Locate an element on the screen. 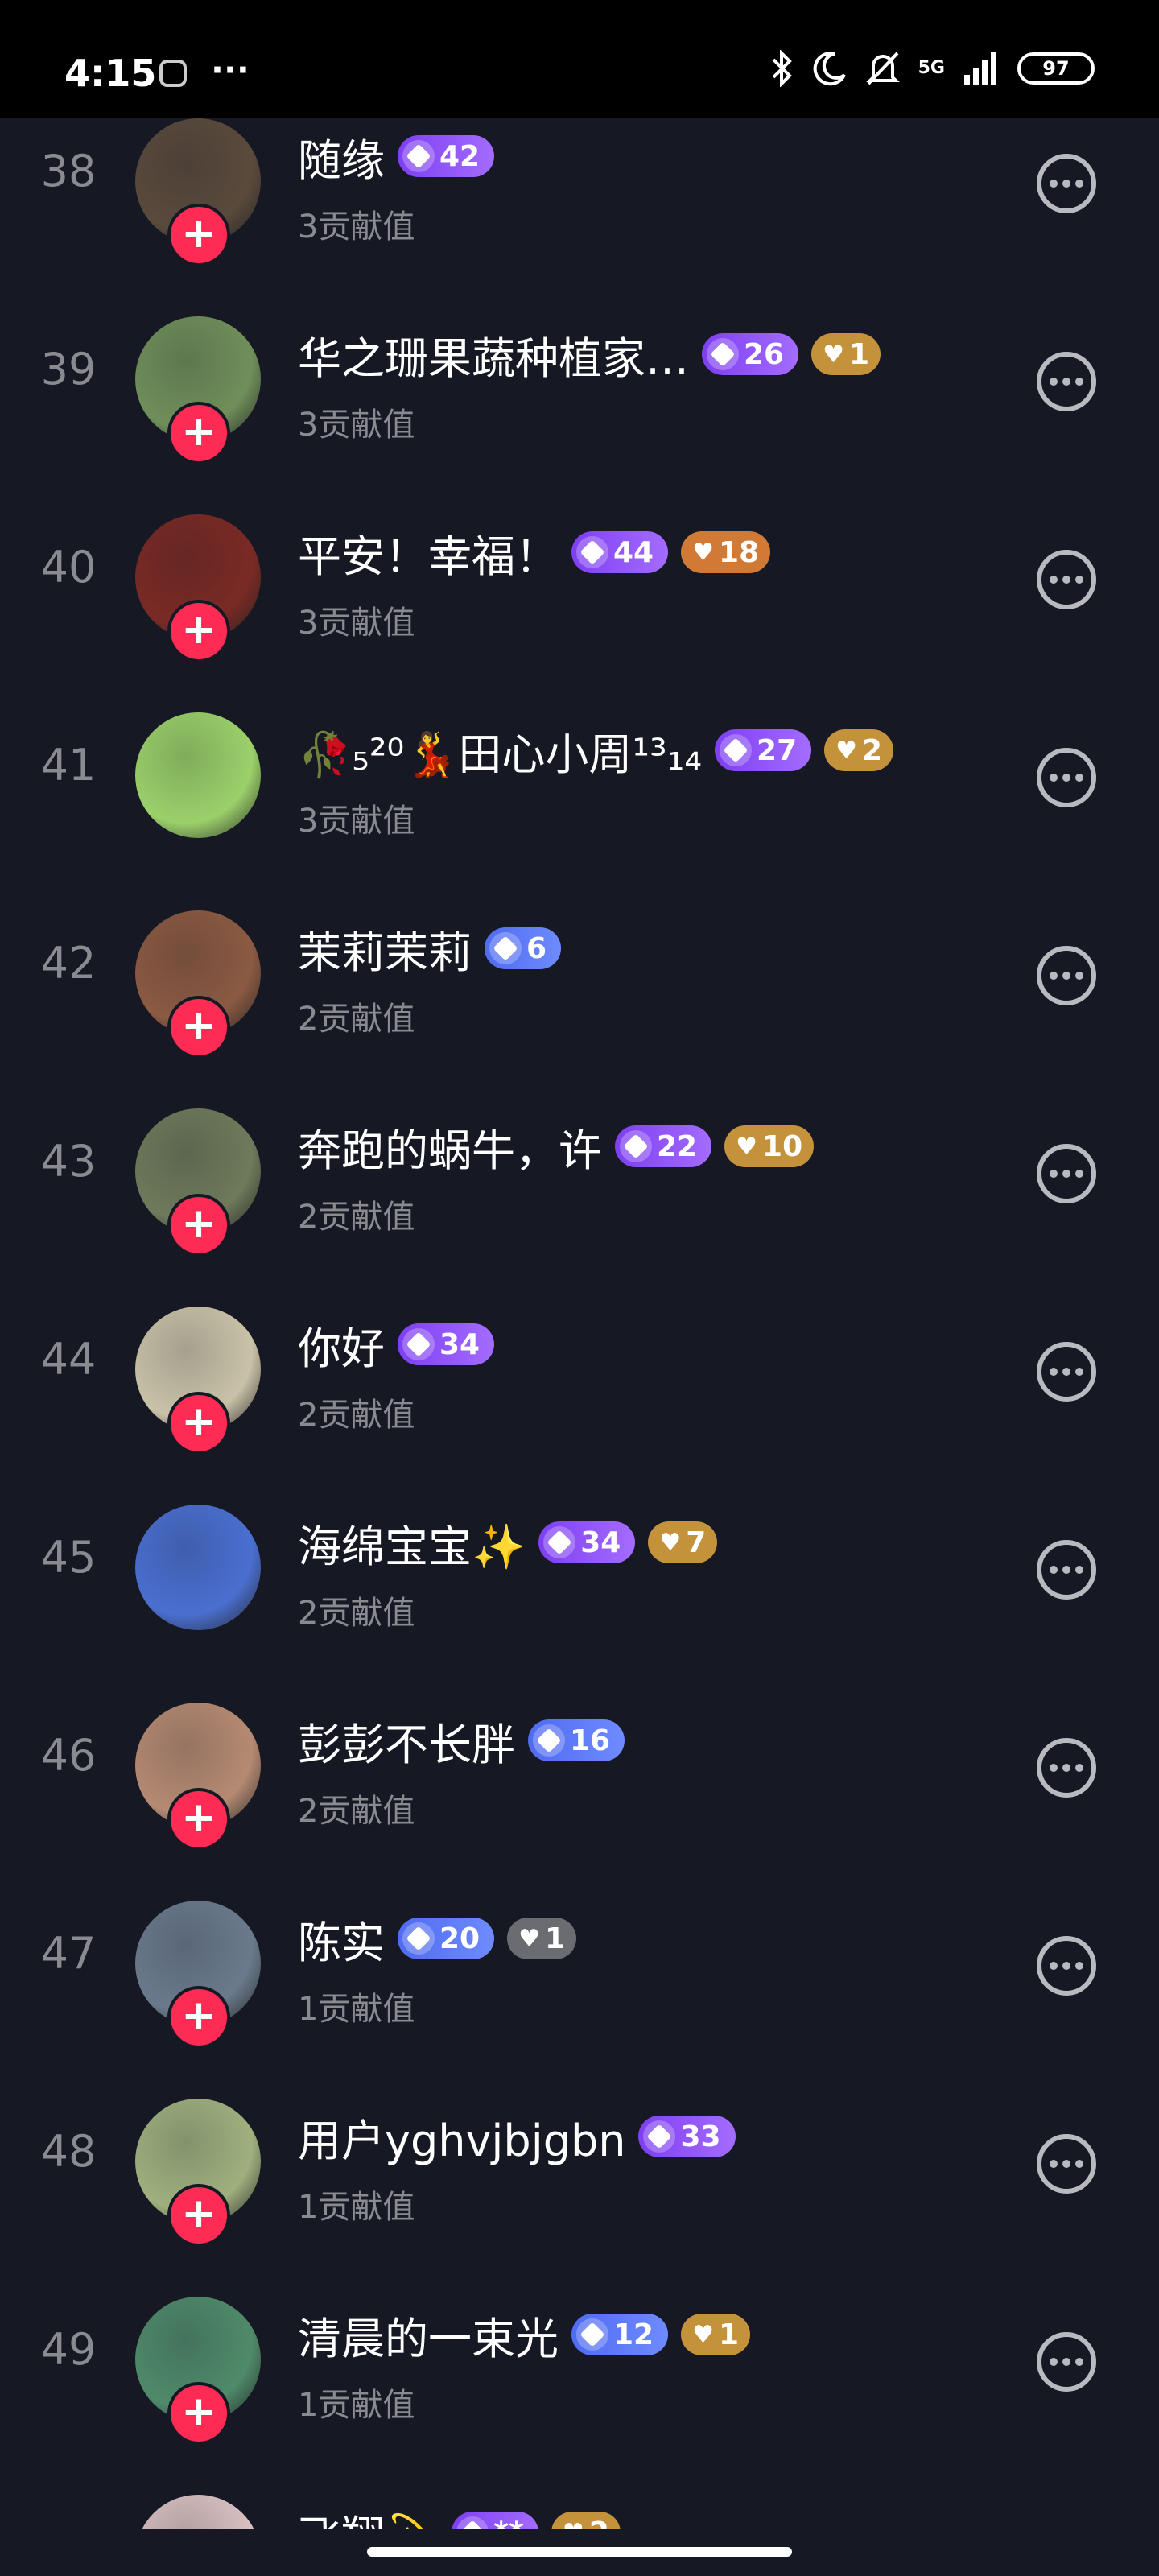 Image resolution: width=1159 pixels, height=2576 pixels. list-item: 41 🥀₅²⁰💃田心小周¹³₁₄ 27 ♥ 2 3贡献值 is located at coordinates (579, 781).